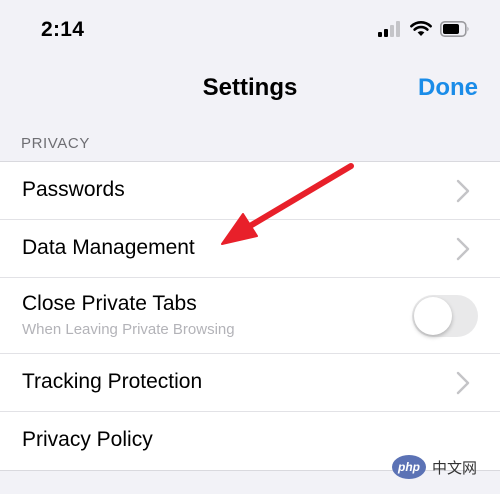 This screenshot has width=500, height=494. What do you see at coordinates (421, 28) in the screenshot?
I see `wifi-icon` at bounding box center [421, 28].